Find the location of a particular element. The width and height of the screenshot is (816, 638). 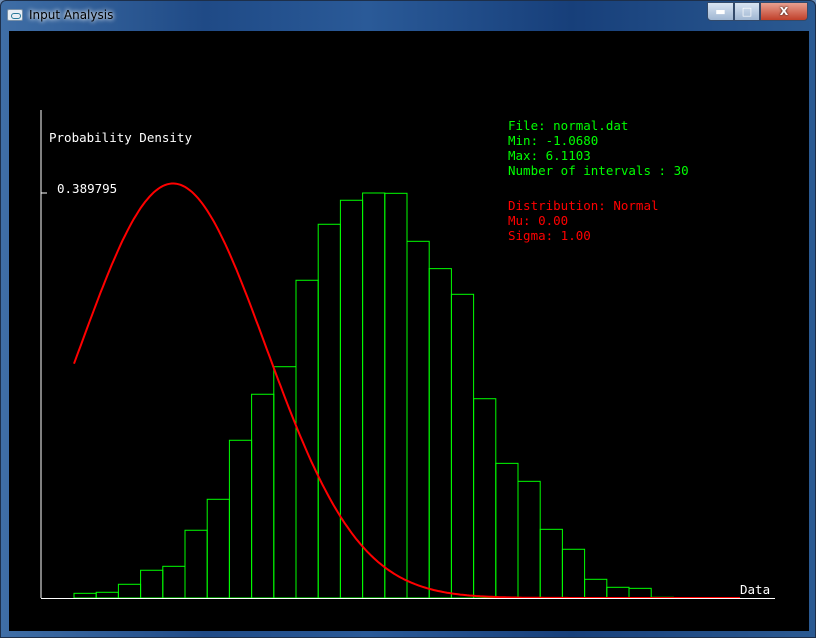

mu-label: Mu: 0.00 is located at coordinates (538, 220).